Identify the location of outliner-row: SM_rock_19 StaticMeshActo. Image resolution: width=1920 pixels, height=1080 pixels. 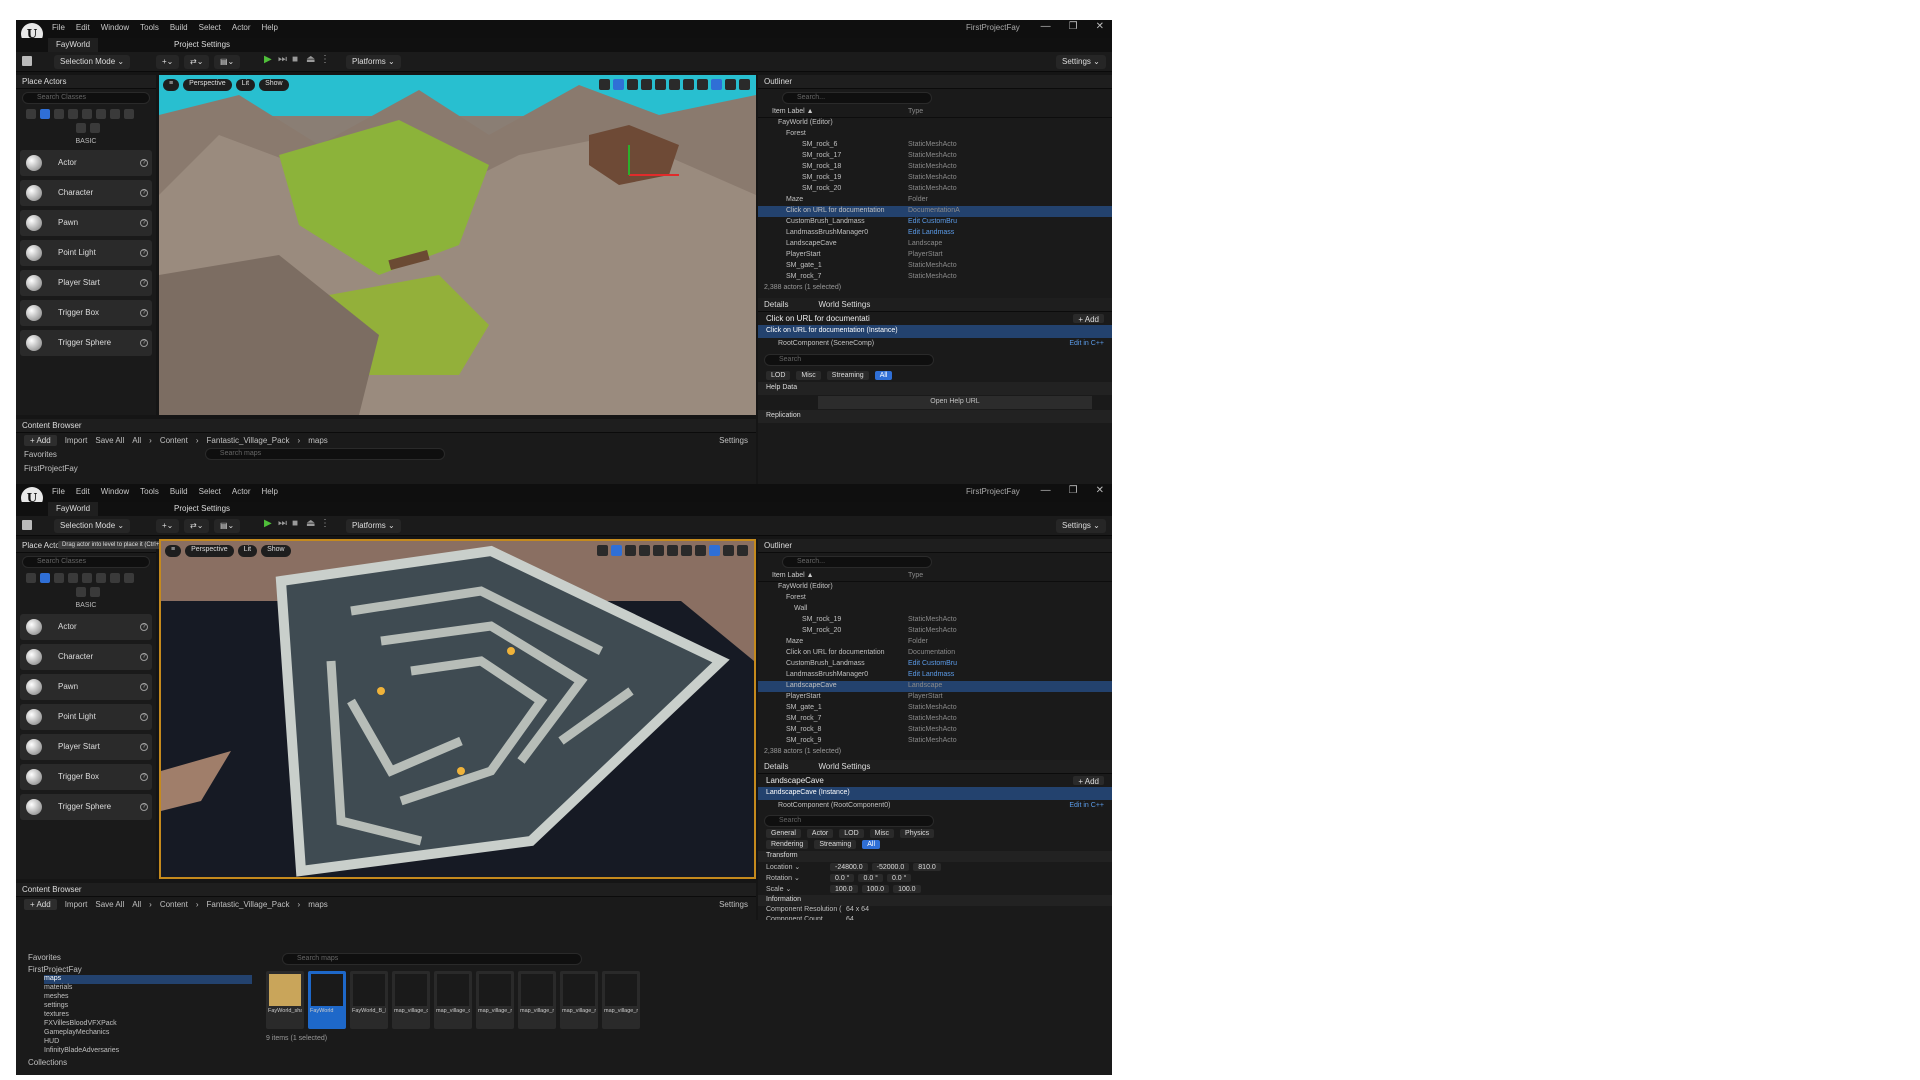
(935, 620).